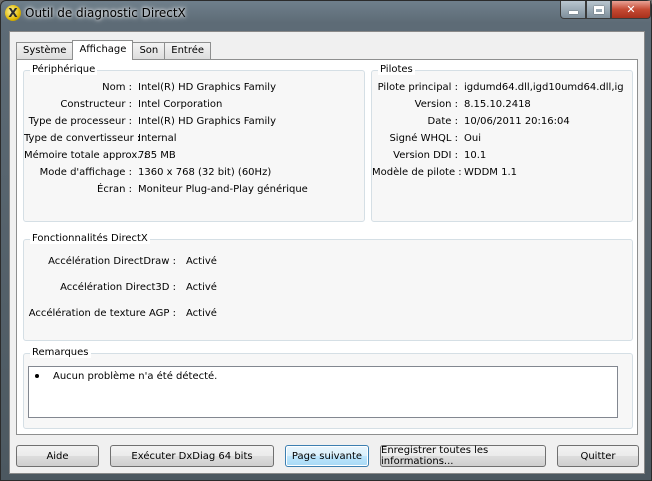  I want to click on directx-icon: X, so click(13, 13).